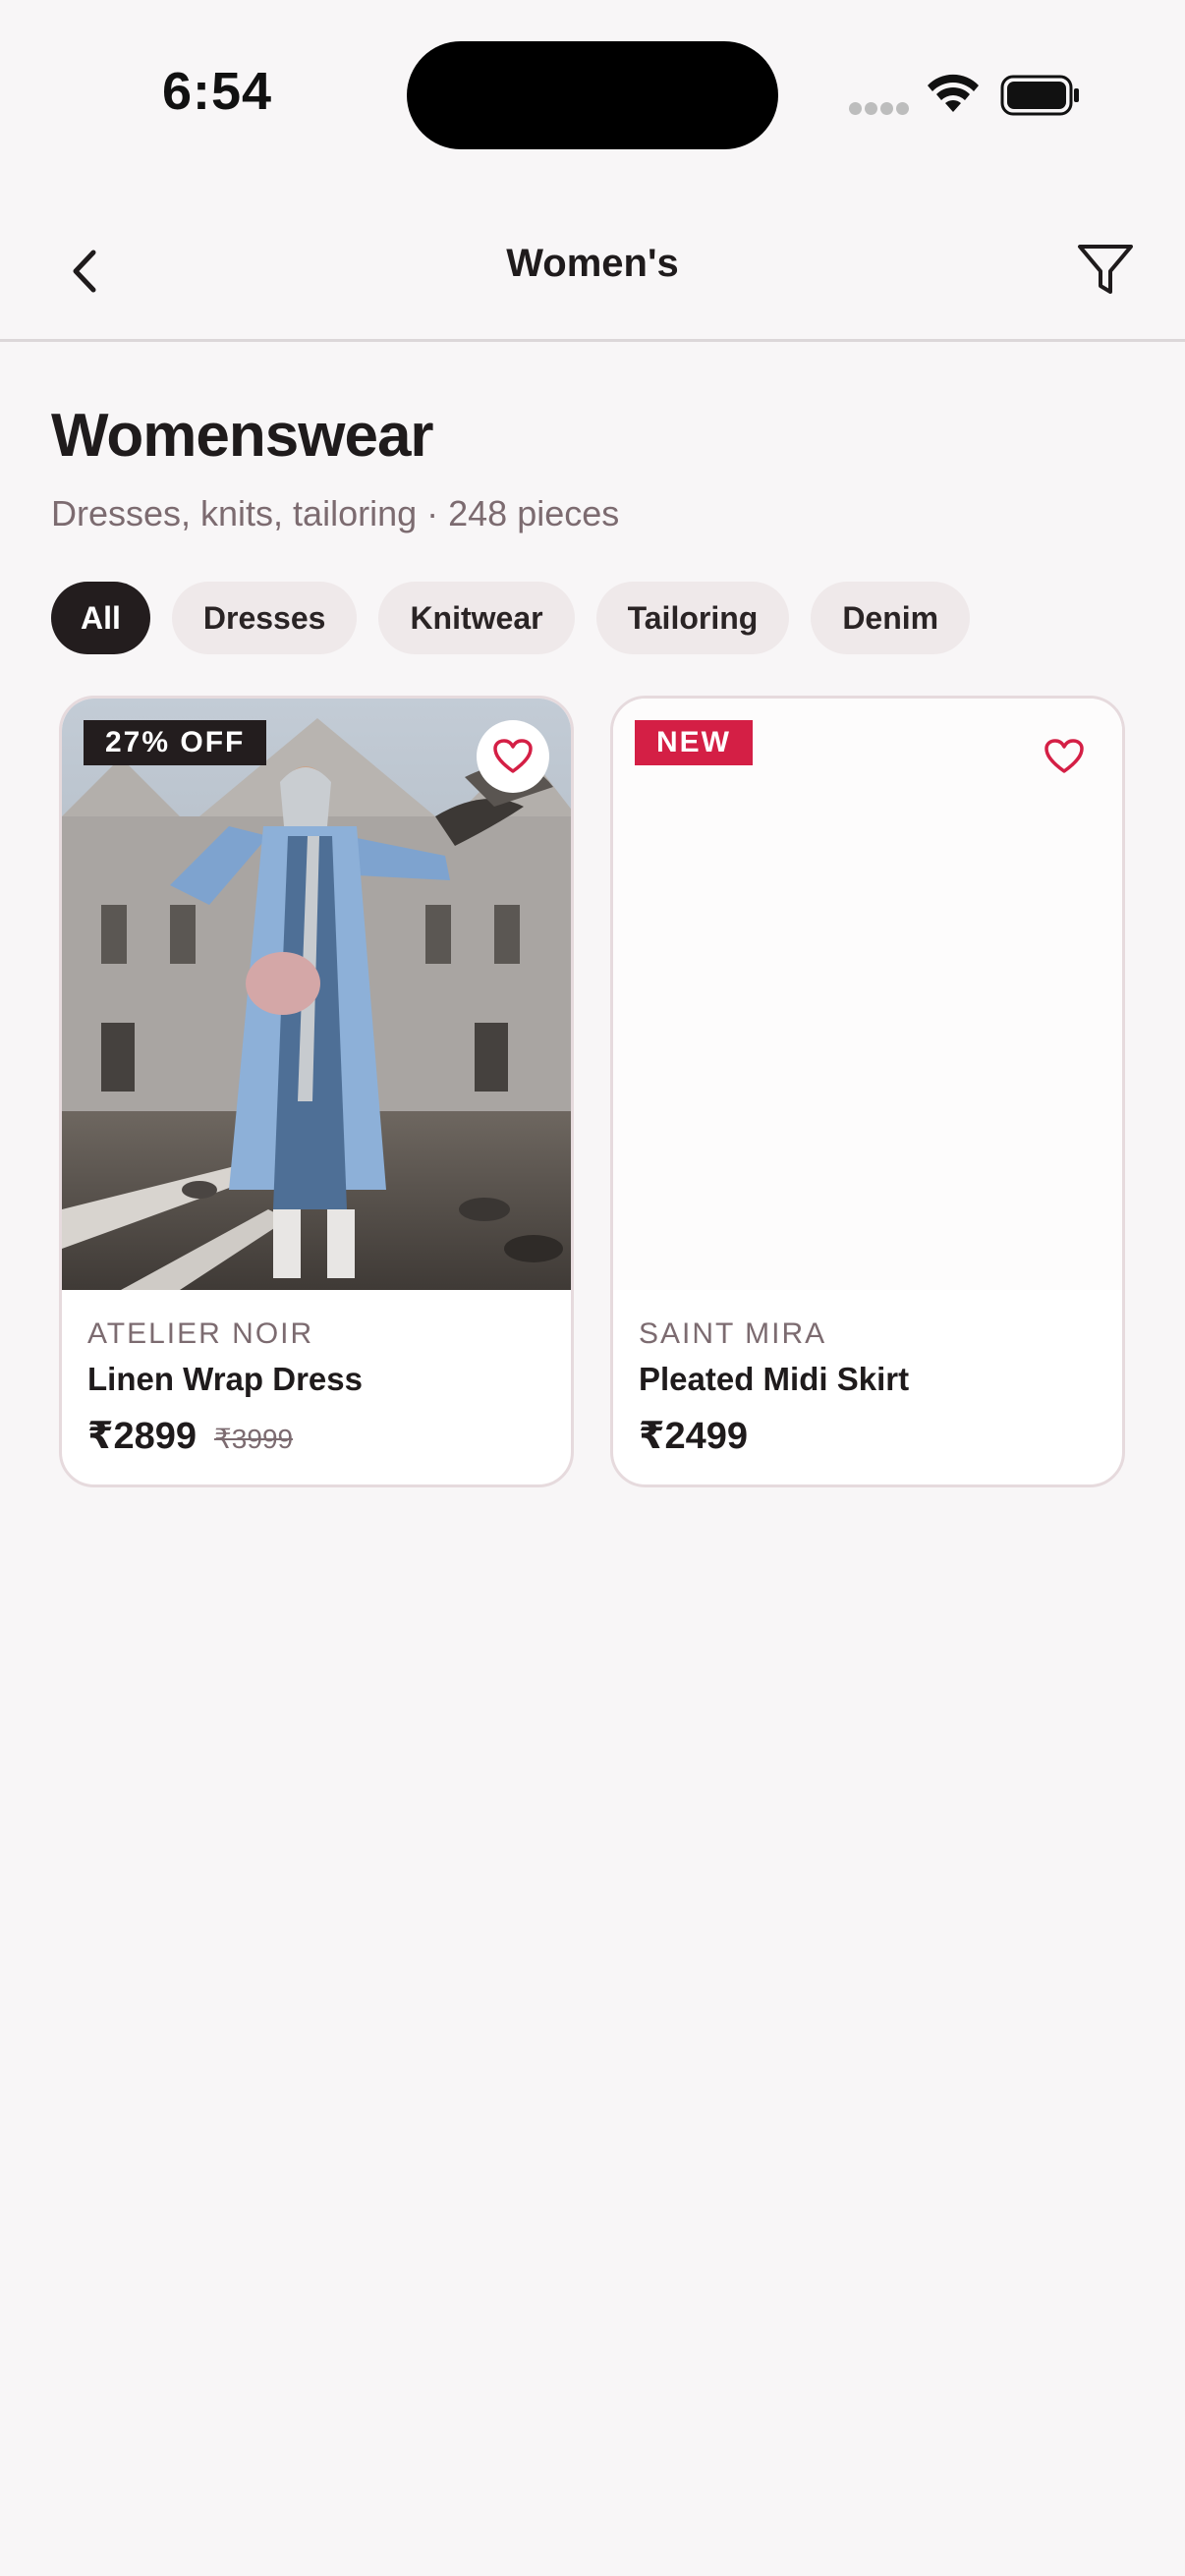 This screenshot has width=1185, height=2576. I want to click on status-time: 6:54, so click(217, 91).